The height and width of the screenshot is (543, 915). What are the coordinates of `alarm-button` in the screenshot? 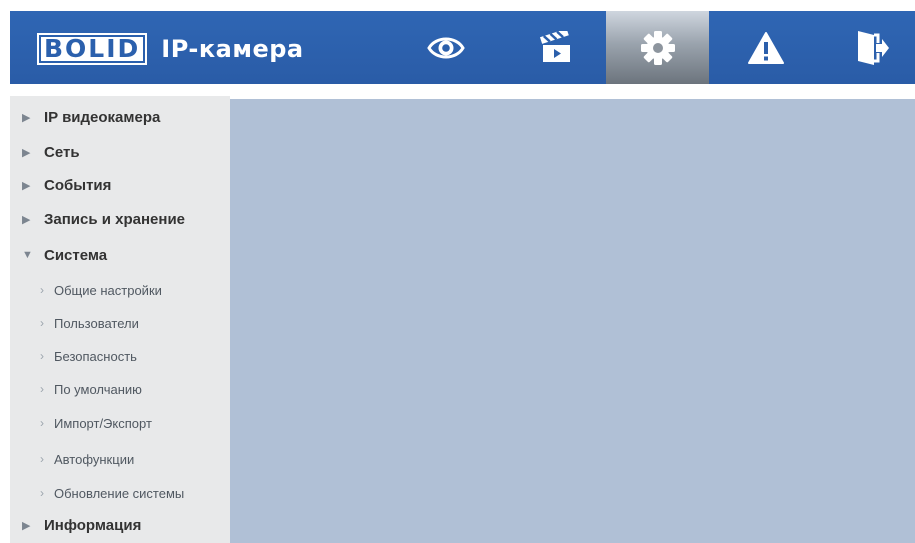 It's located at (766, 47).